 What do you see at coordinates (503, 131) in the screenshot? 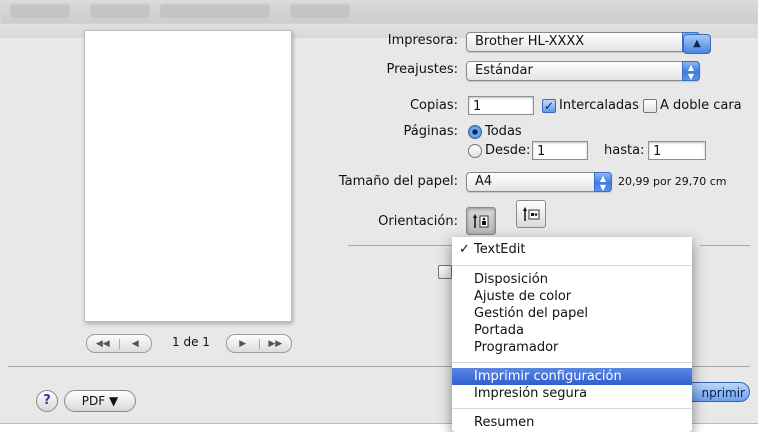
I see `pages-all-label: Todas` at bounding box center [503, 131].